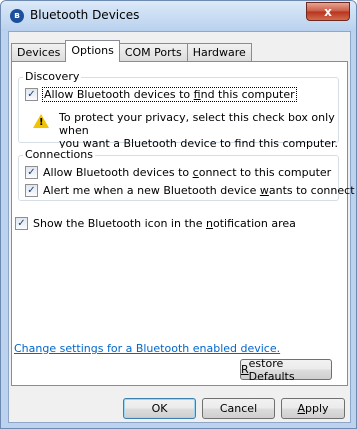 The width and height of the screenshot is (357, 429). Describe the element at coordinates (286, 370) in the screenshot. I see `restore-defaults-button: Restore Defaults` at that location.